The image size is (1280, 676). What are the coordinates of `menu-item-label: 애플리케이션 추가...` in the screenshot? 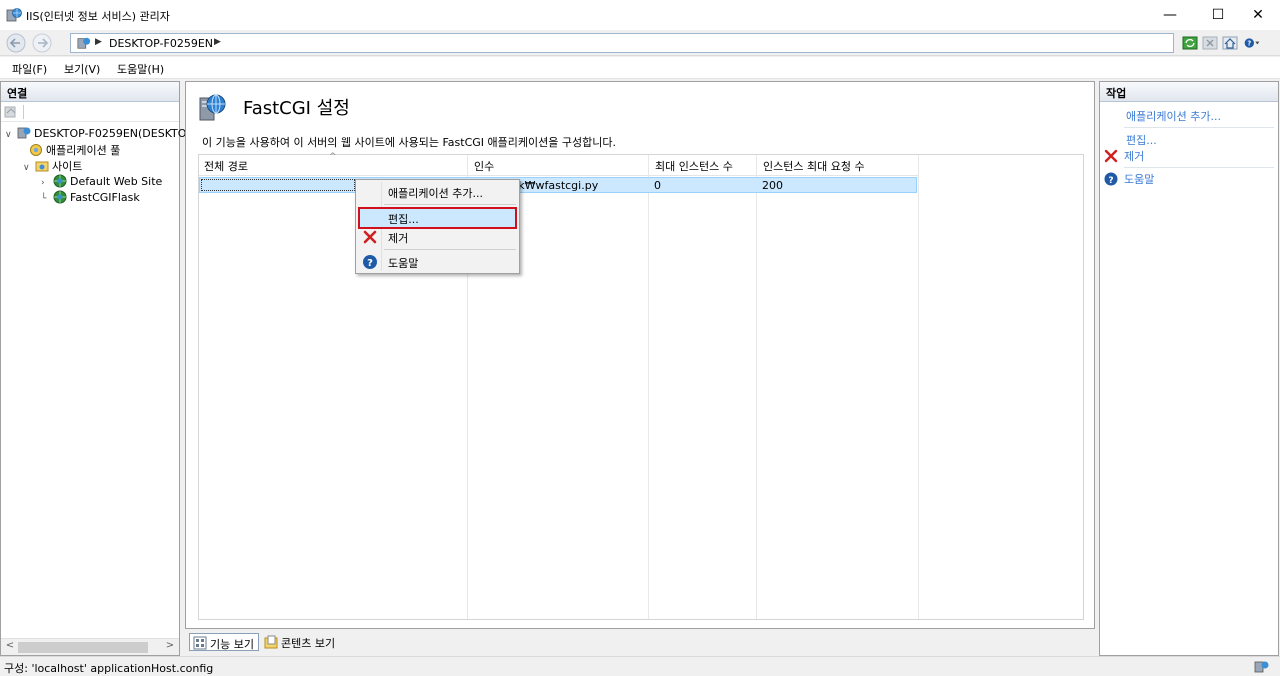 It's located at (435, 193).